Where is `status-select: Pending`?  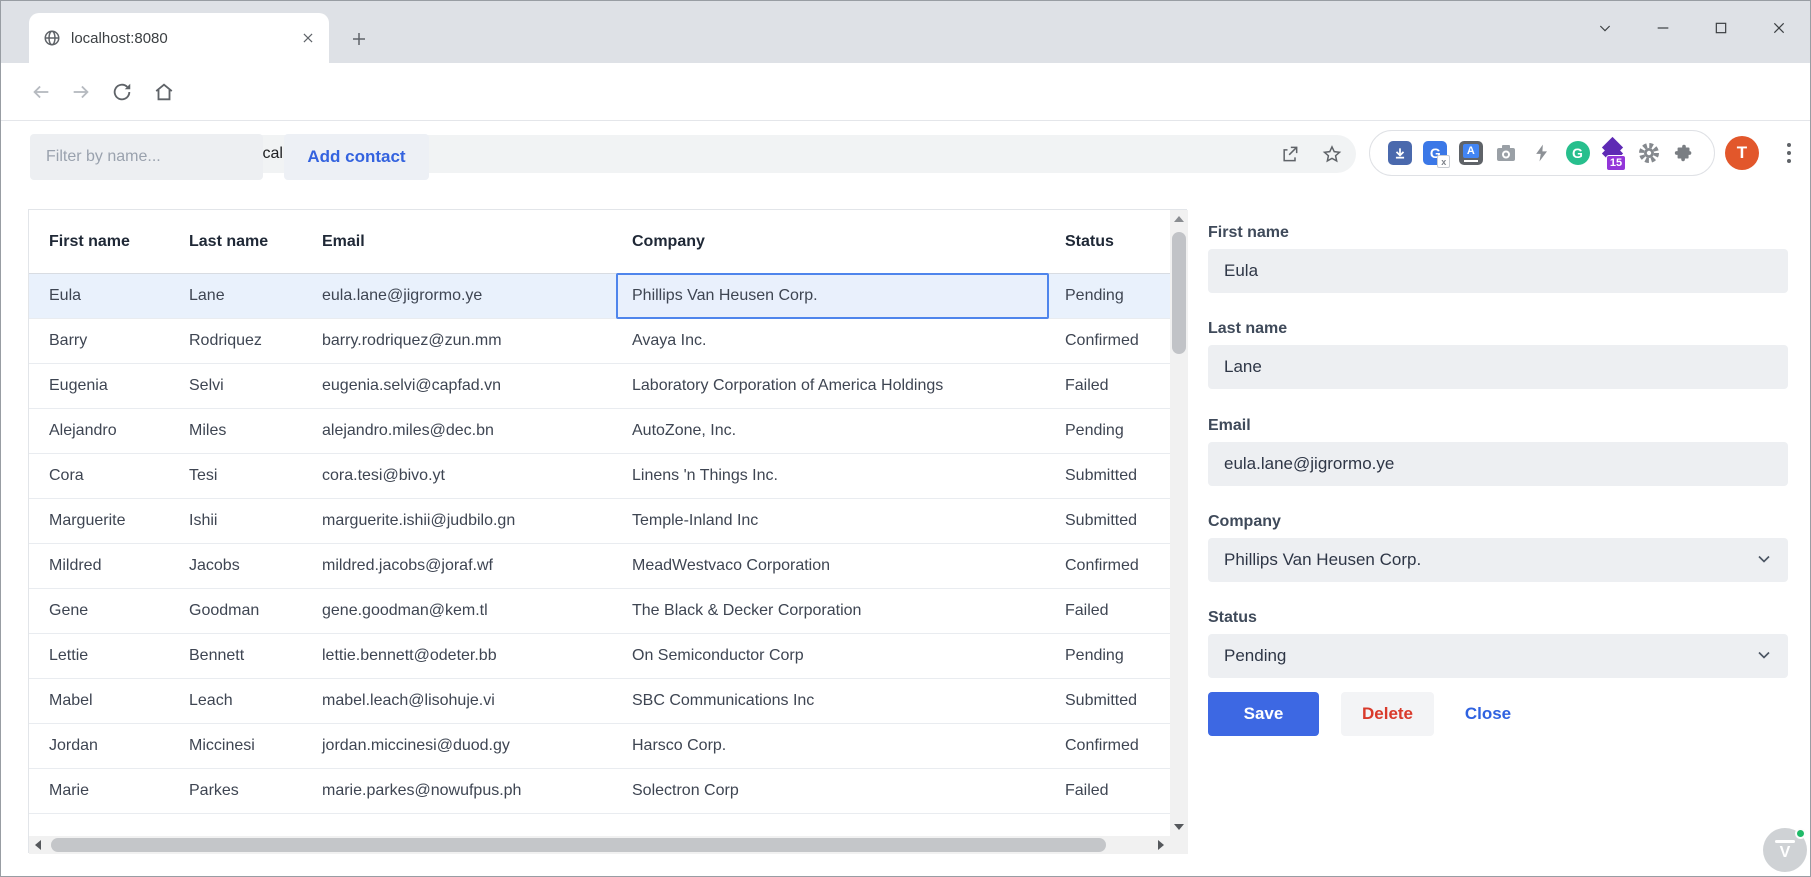 status-select: Pending is located at coordinates (1498, 656).